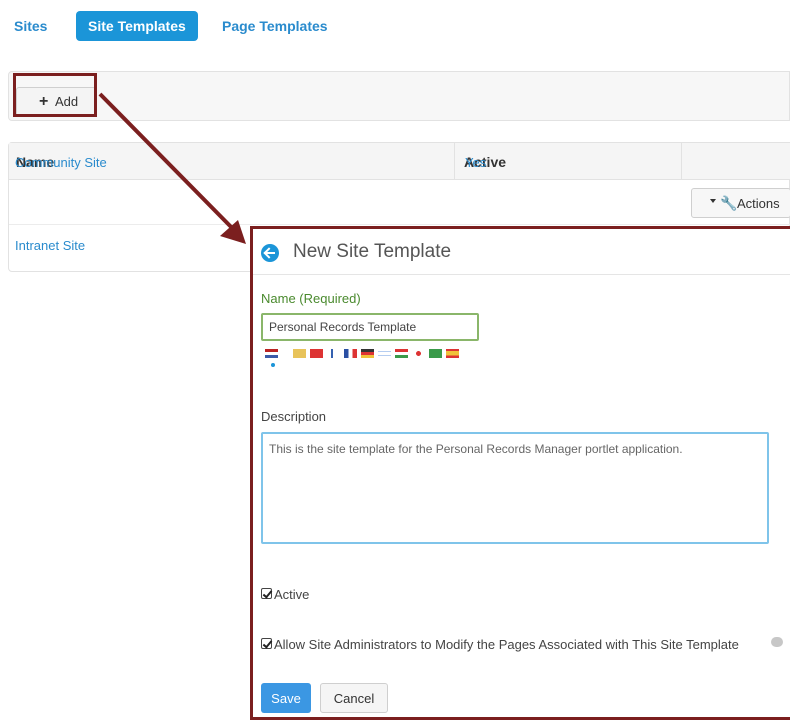  What do you see at coordinates (61, 162) in the screenshot?
I see `row-name-link: Community Site` at bounding box center [61, 162].